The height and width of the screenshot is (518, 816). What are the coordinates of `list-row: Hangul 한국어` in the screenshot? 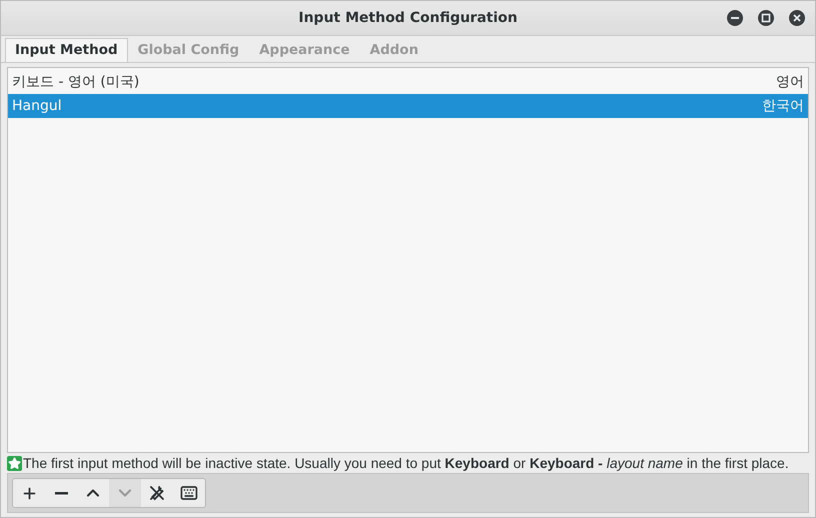 It's located at (408, 106).